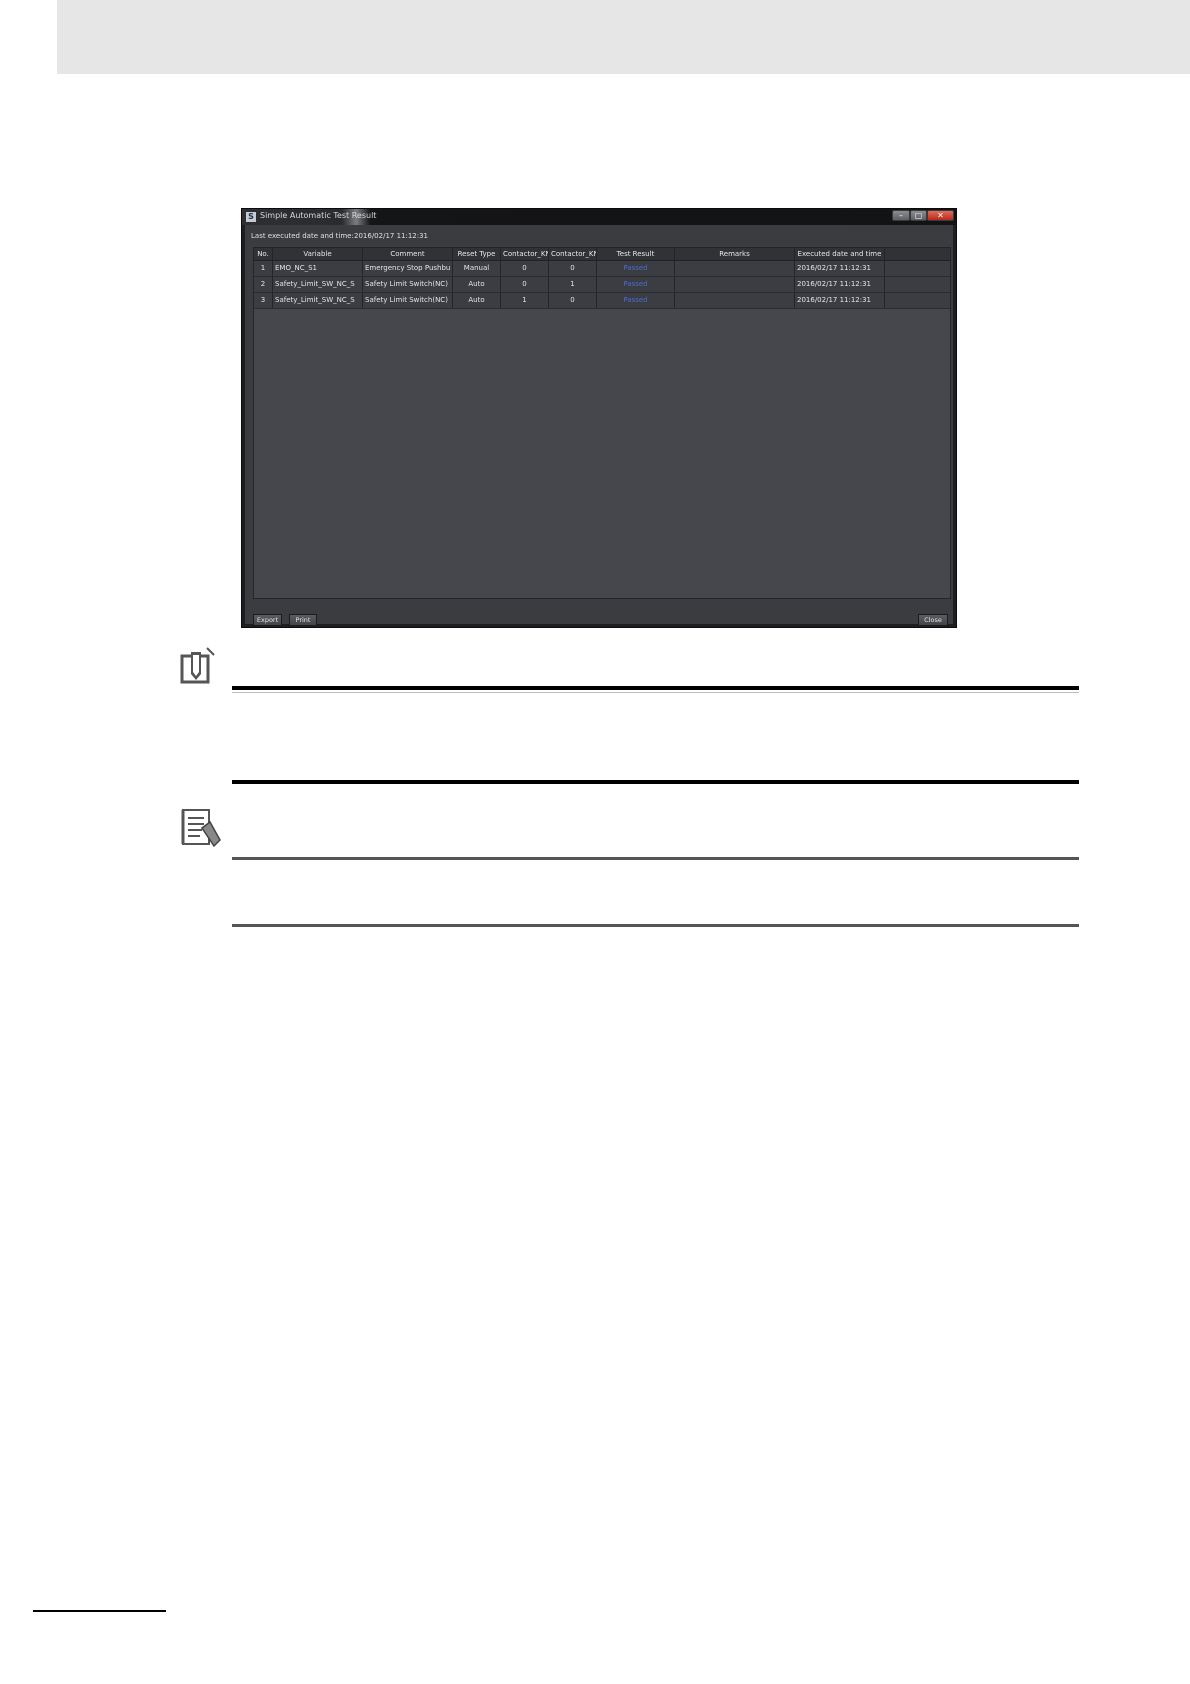  Describe the element at coordinates (99, 1611) in the screenshot. I see `page-footer-rule` at that location.